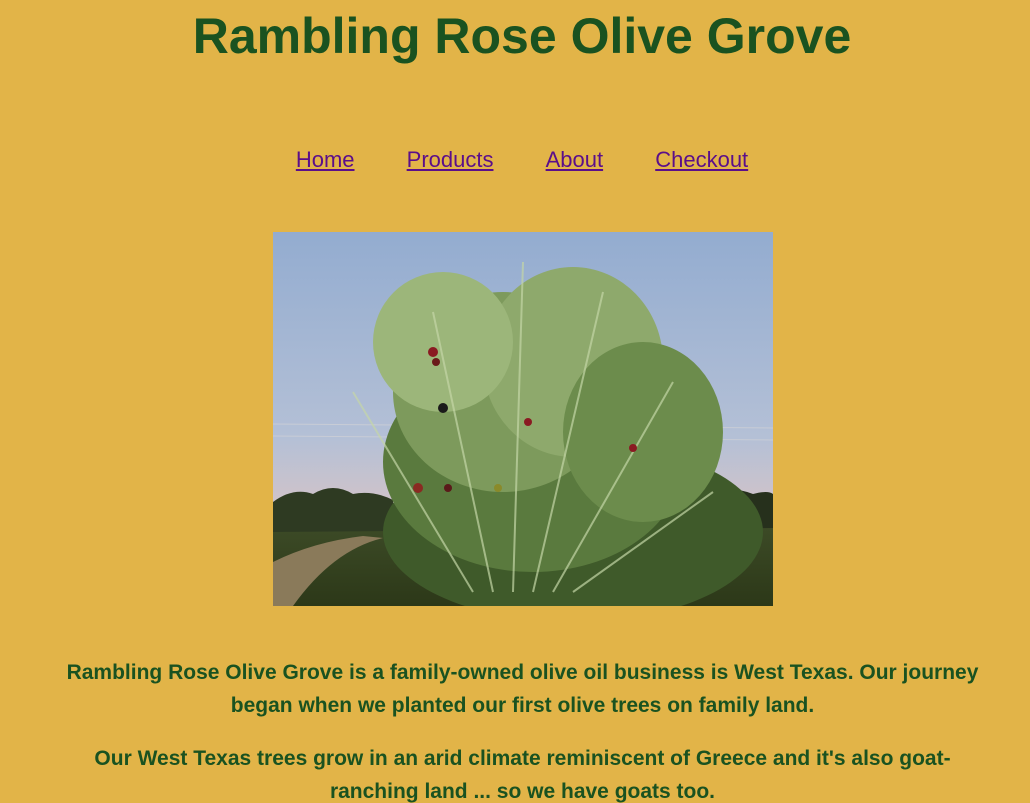 Image resolution: width=1030 pixels, height=803 pixels. I want to click on nav-link-about: About, so click(575, 159).